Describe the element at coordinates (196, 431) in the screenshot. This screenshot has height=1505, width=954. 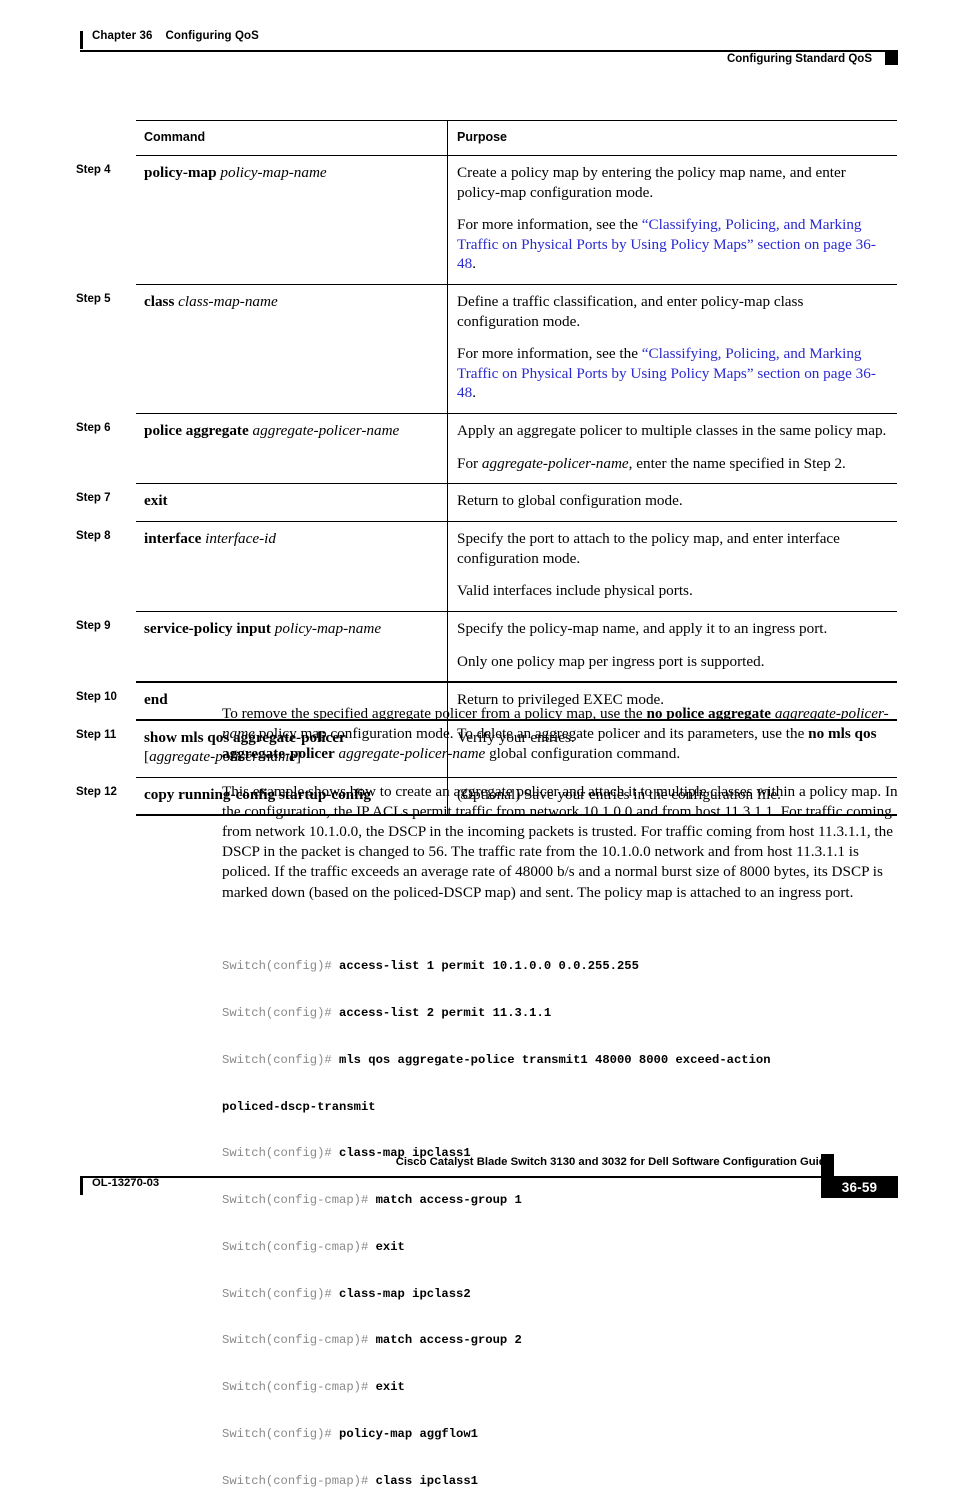
I see `command-keyword: police aggregate` at that location.